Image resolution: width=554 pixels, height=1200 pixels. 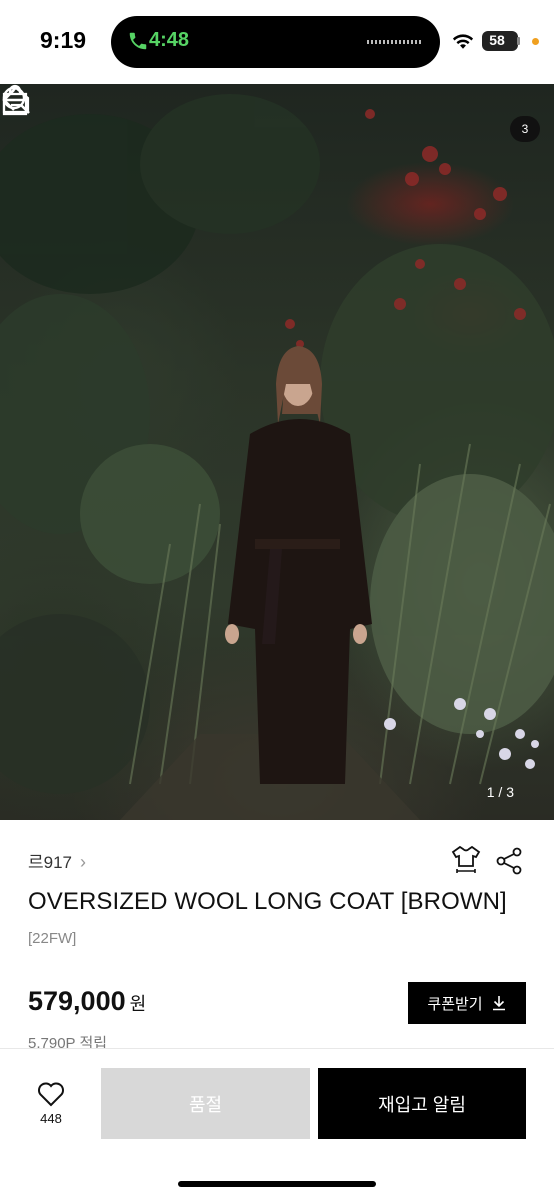 What do you see at coordinates (535, 41) in the screenshot?
I see `privacy-indicator-dot` at bounding box center [535, 41].